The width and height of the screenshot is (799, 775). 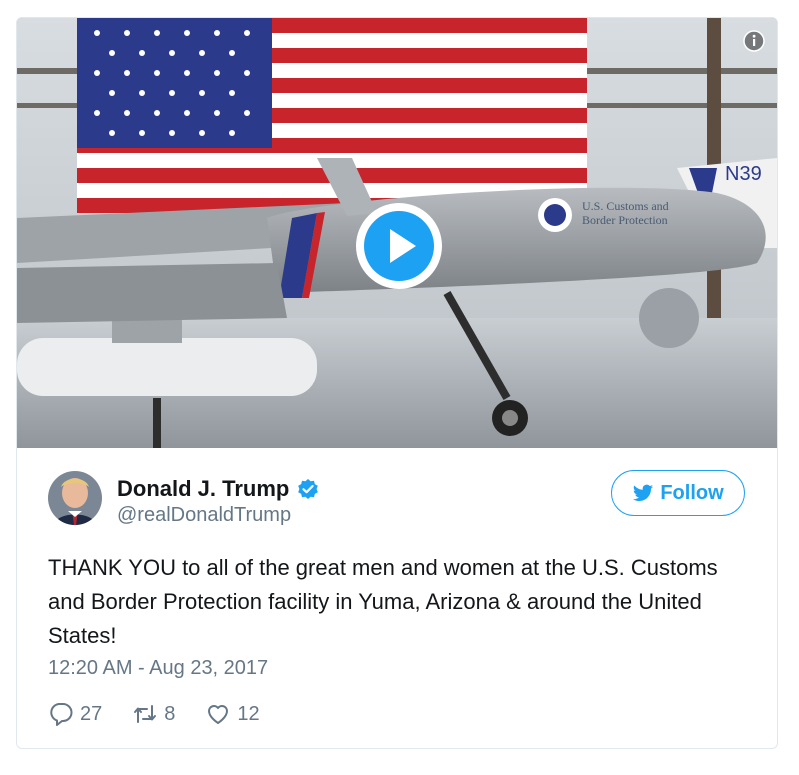 What do you see at coordinates (232, 714) in the screenshot?
I see `like-button: 12` at bounding box center [232, 714].